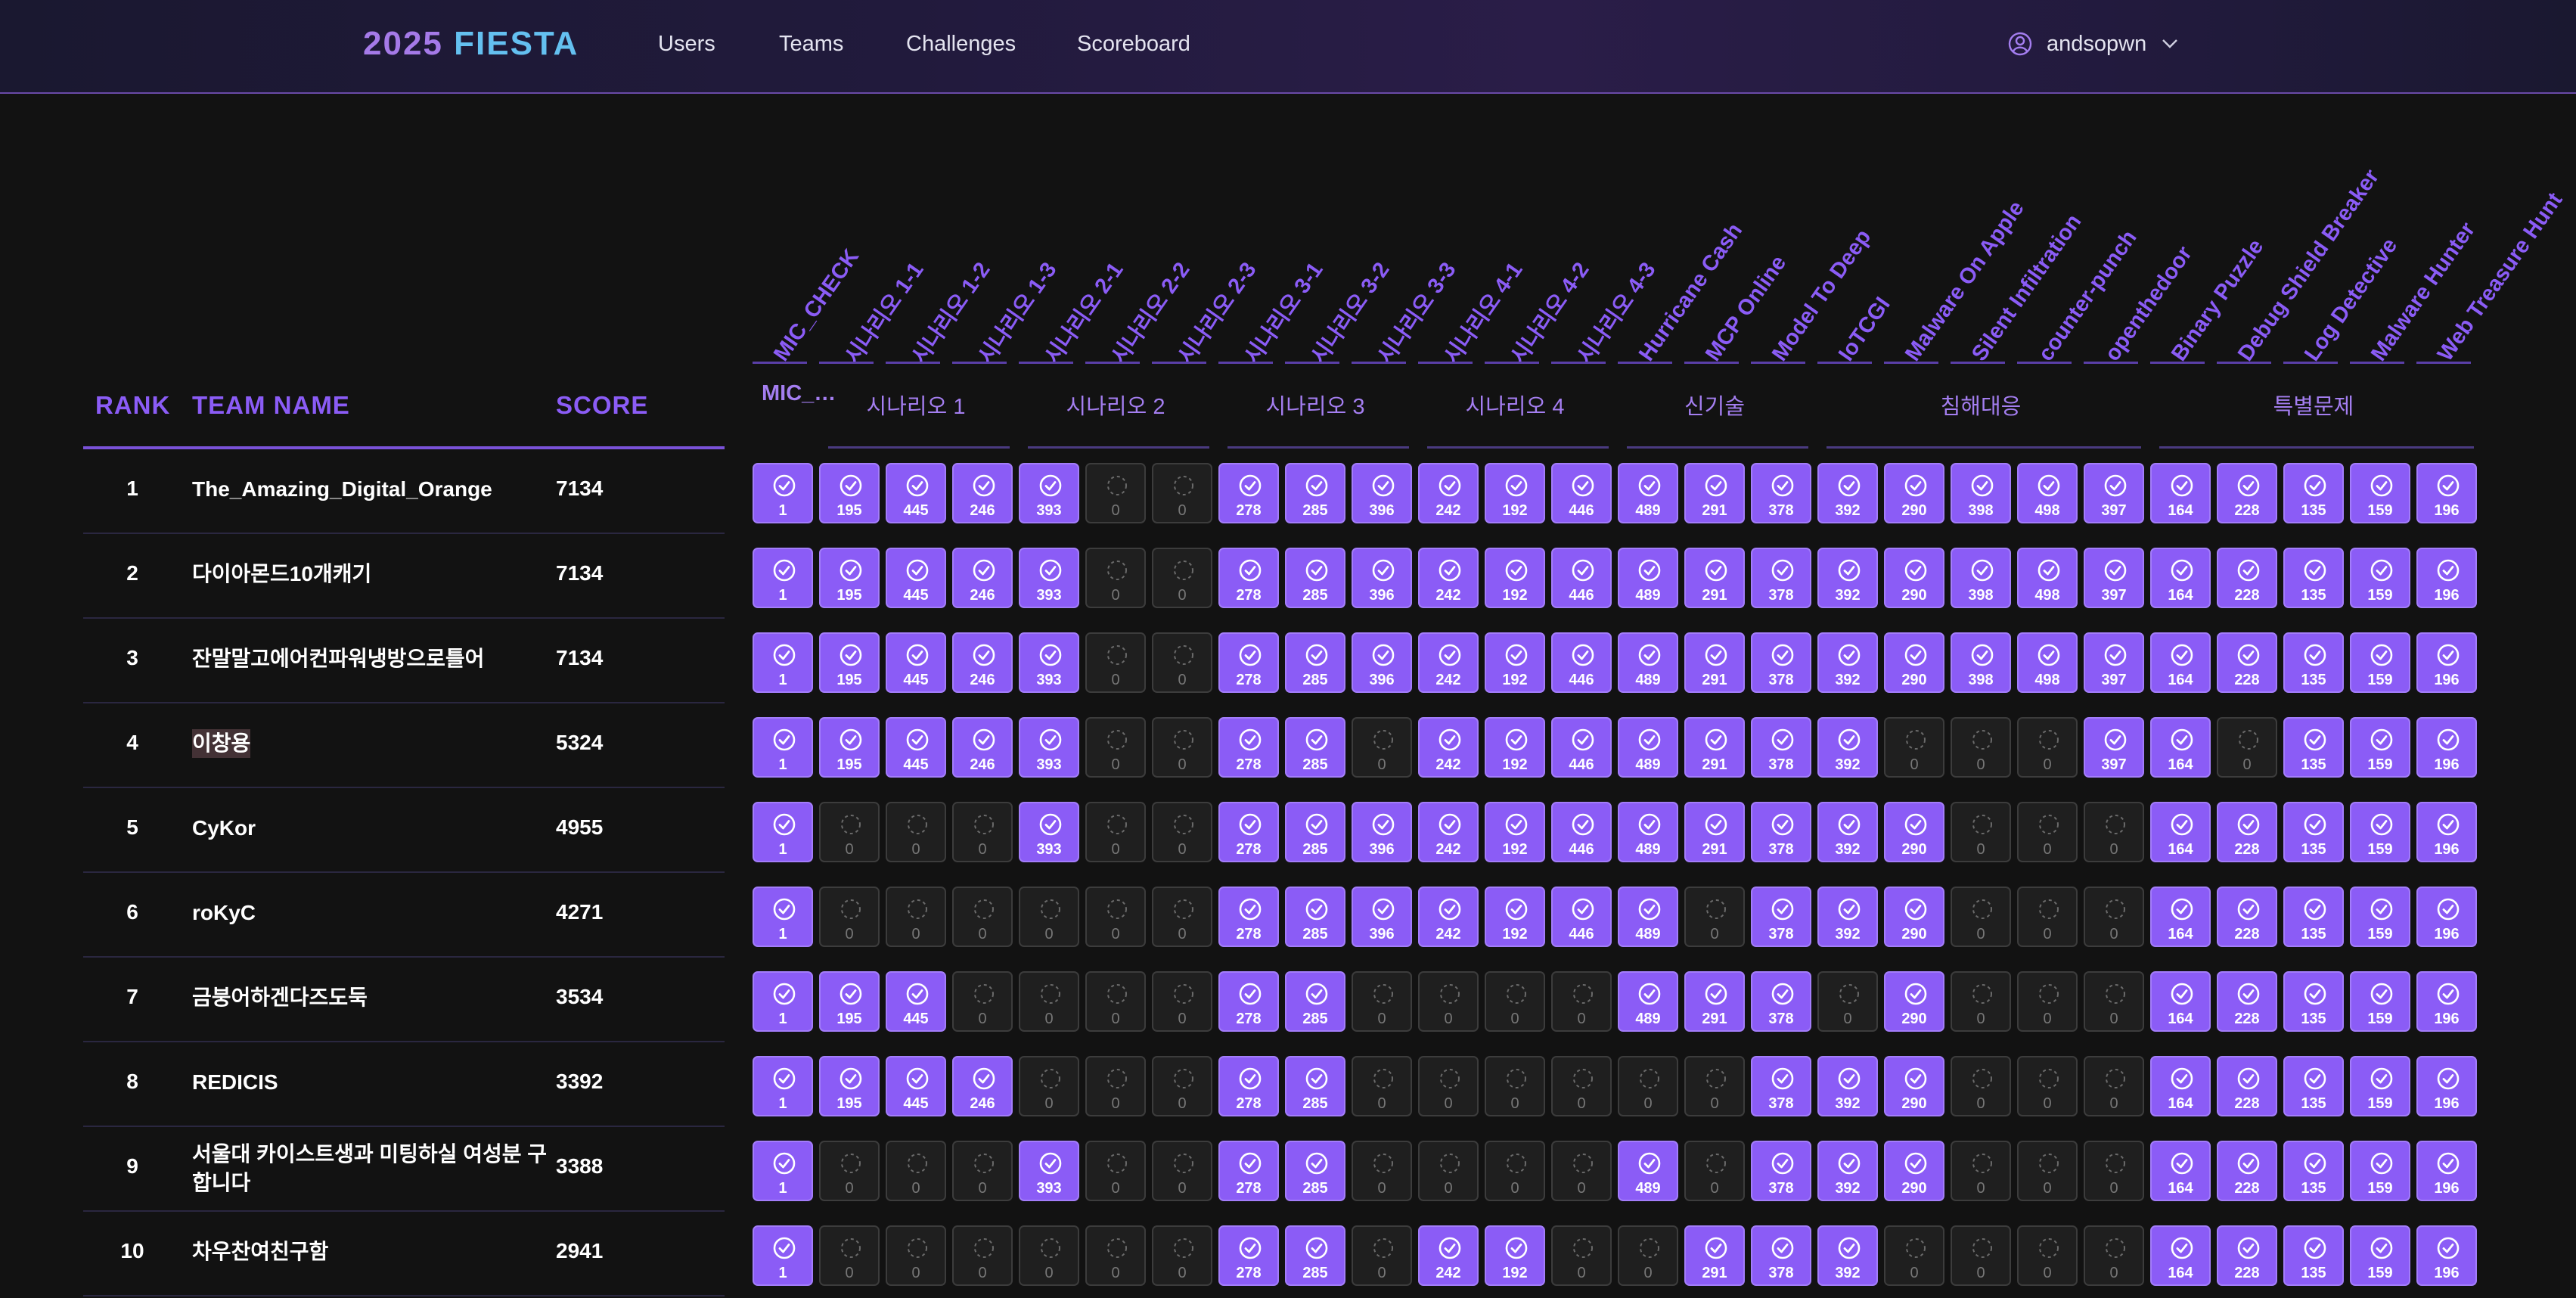  Describe the element at coordinates (370, 1168) in the screenshot. I see `team-name-link: 서울대 카이스트생과 미팅하실 여성분 구합니다` at that location.